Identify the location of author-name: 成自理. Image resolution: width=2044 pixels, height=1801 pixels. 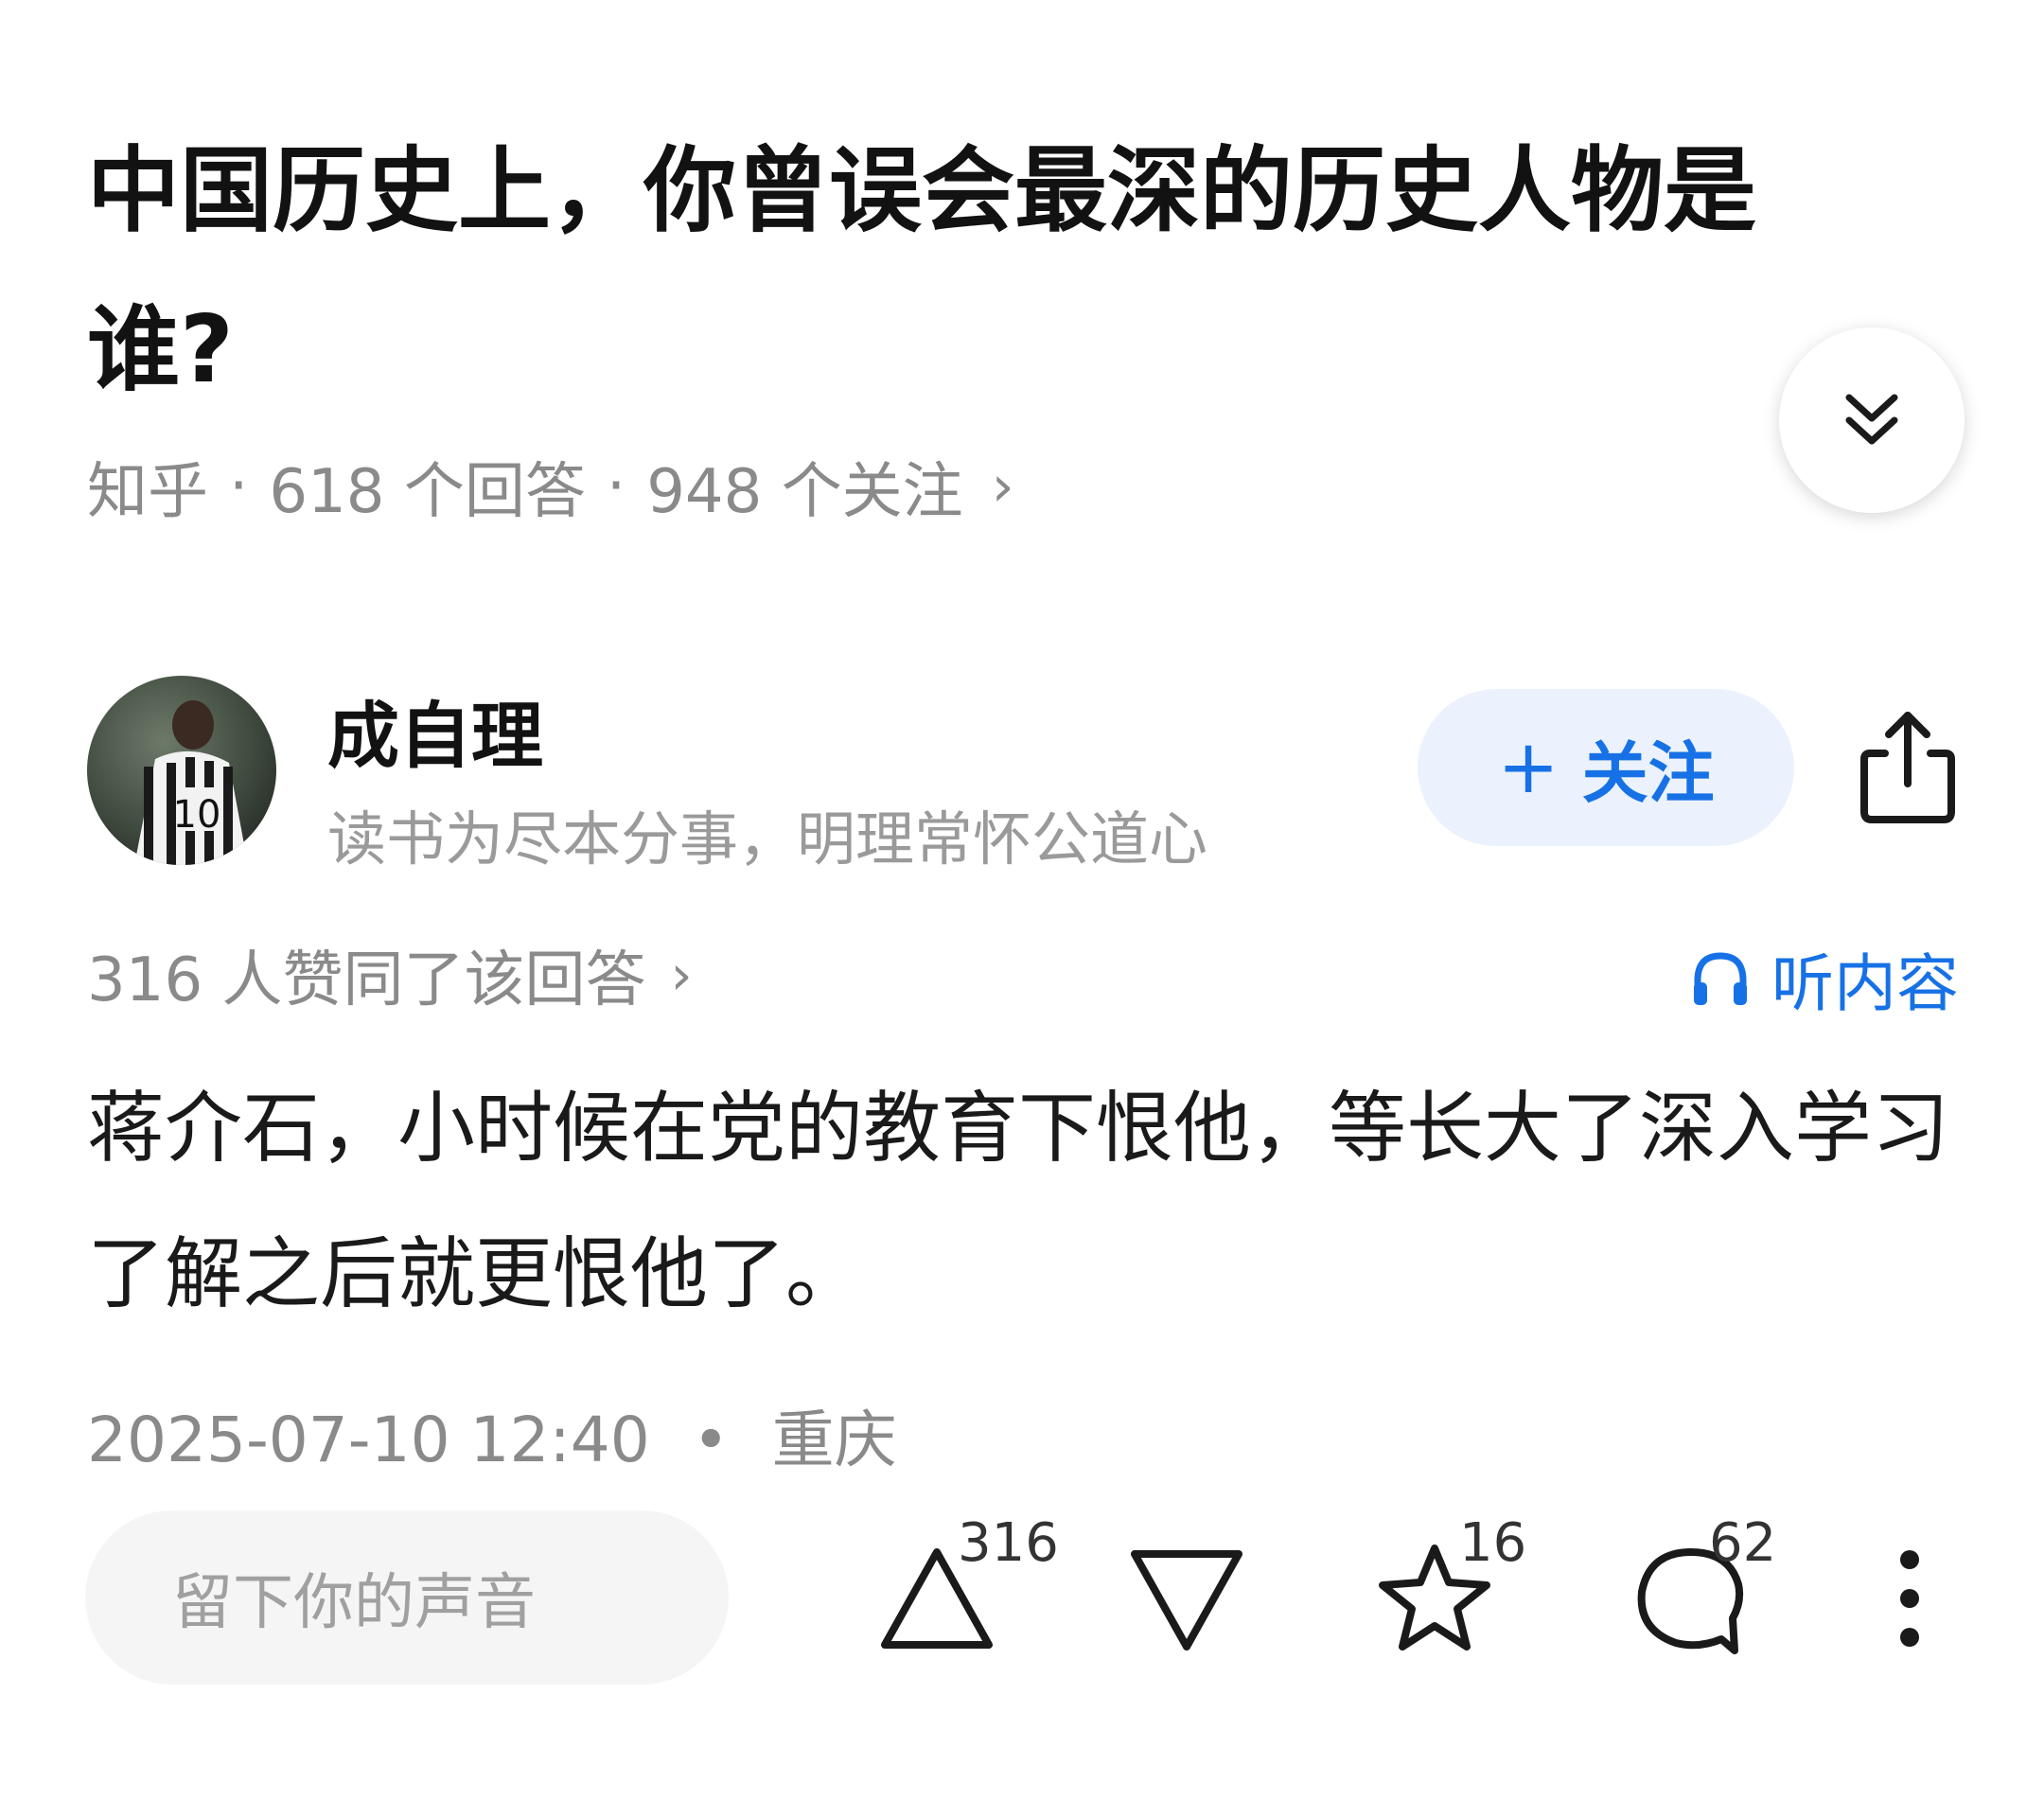
(435, 730).